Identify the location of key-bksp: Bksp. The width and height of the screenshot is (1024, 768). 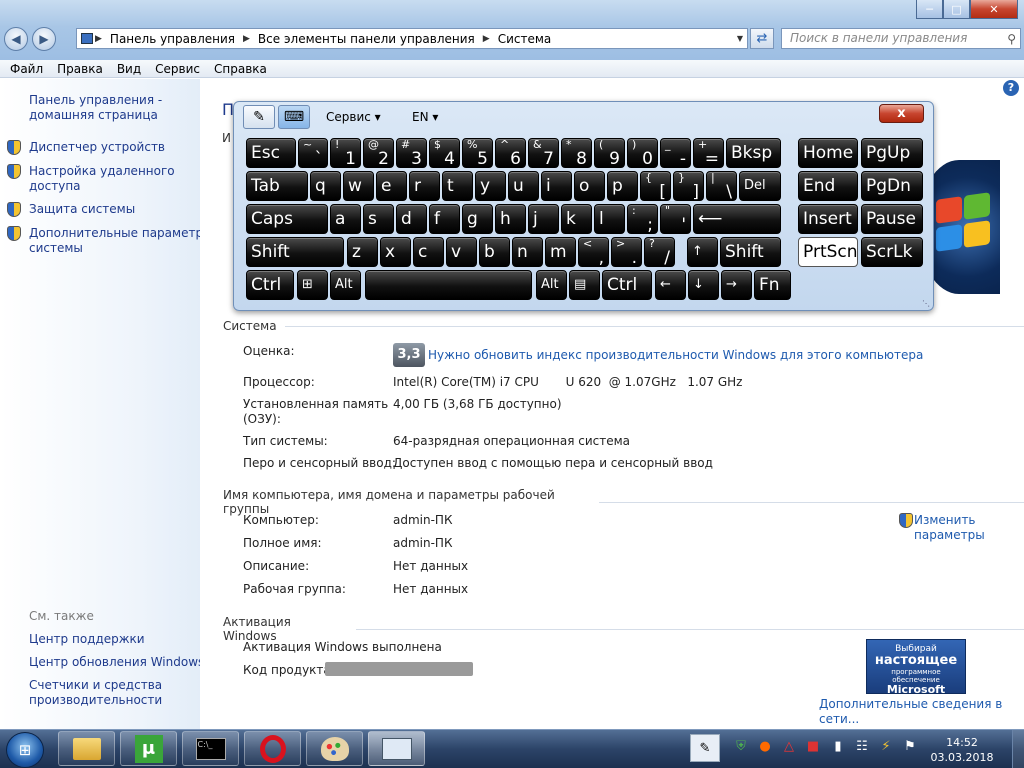
(753, 153).